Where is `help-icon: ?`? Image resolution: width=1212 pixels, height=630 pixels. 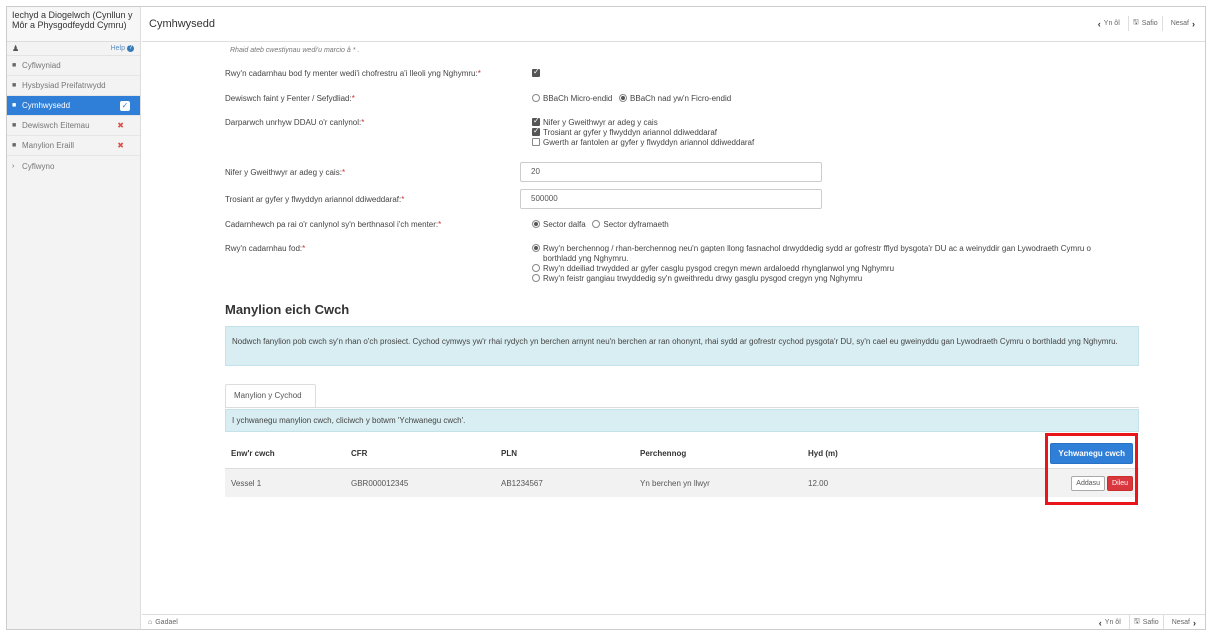
help-icon: ? is located at coordinates (130, 48).